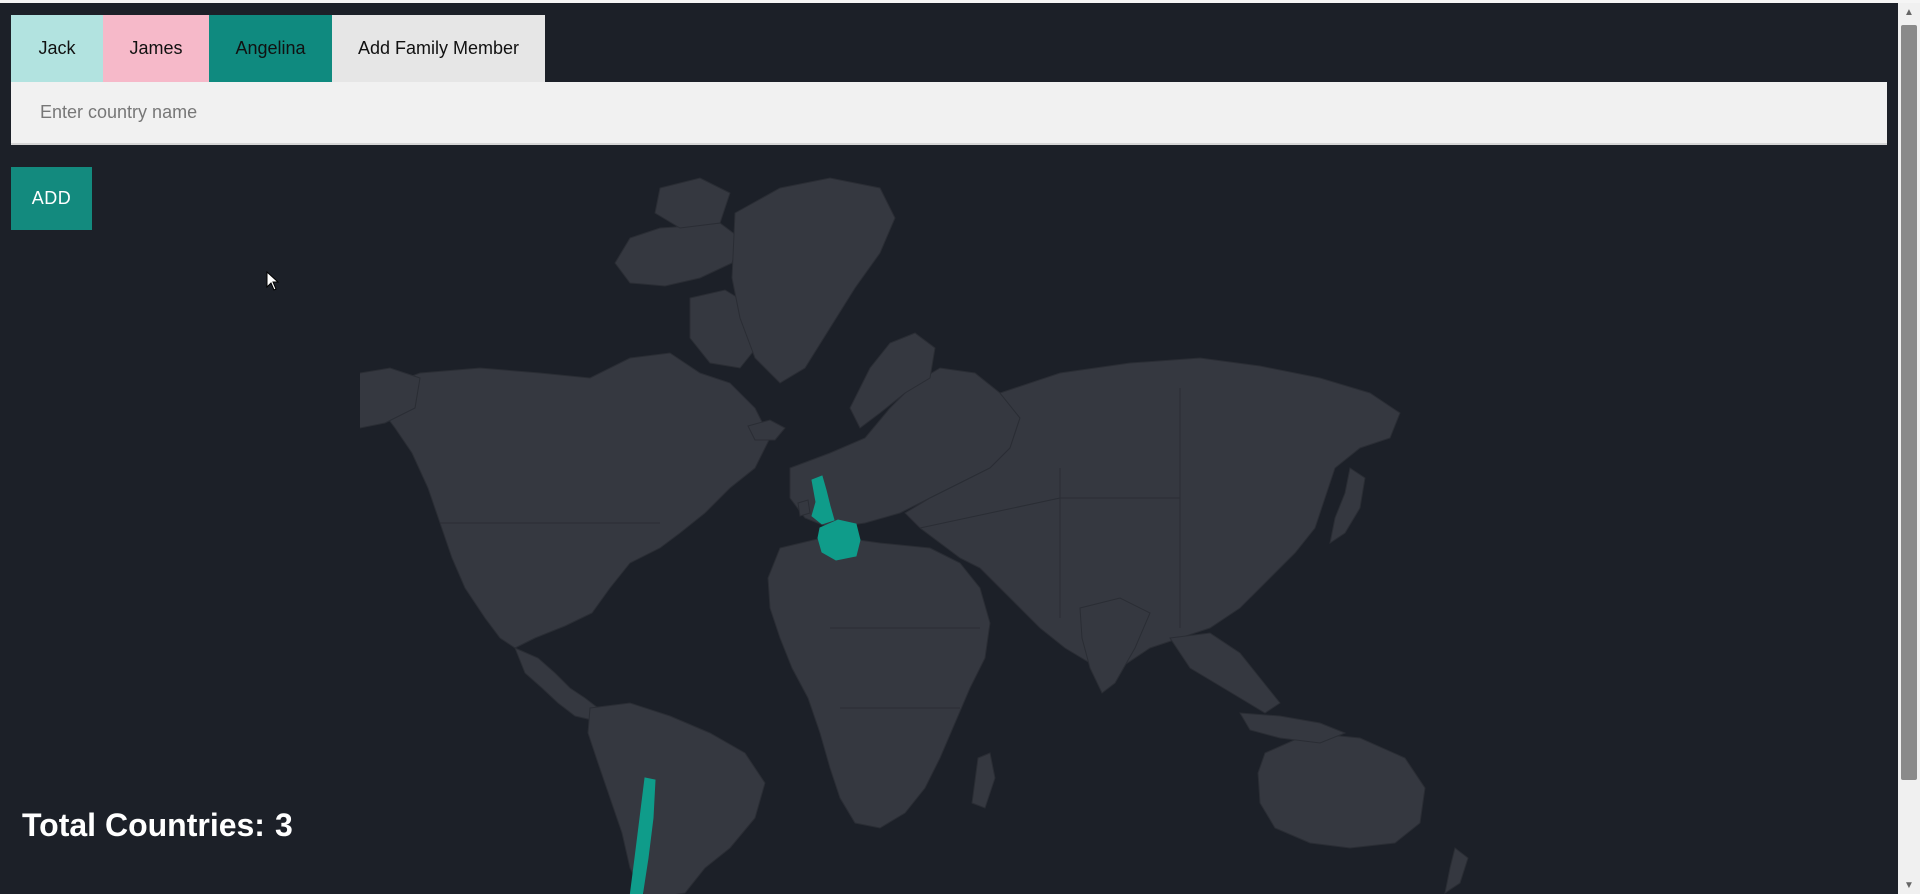 The height and width of the screenshot is (894, 1920). Describe the element at coordinates (1293, 728) in the screenshot. I see `map-indonesia` at that location.